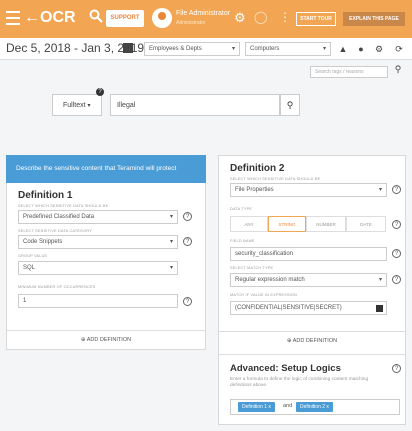 This screenshot has width=412, height=431. I want to click on definition-type-select: Predefined Classified Data ▾, so click(98, 217).